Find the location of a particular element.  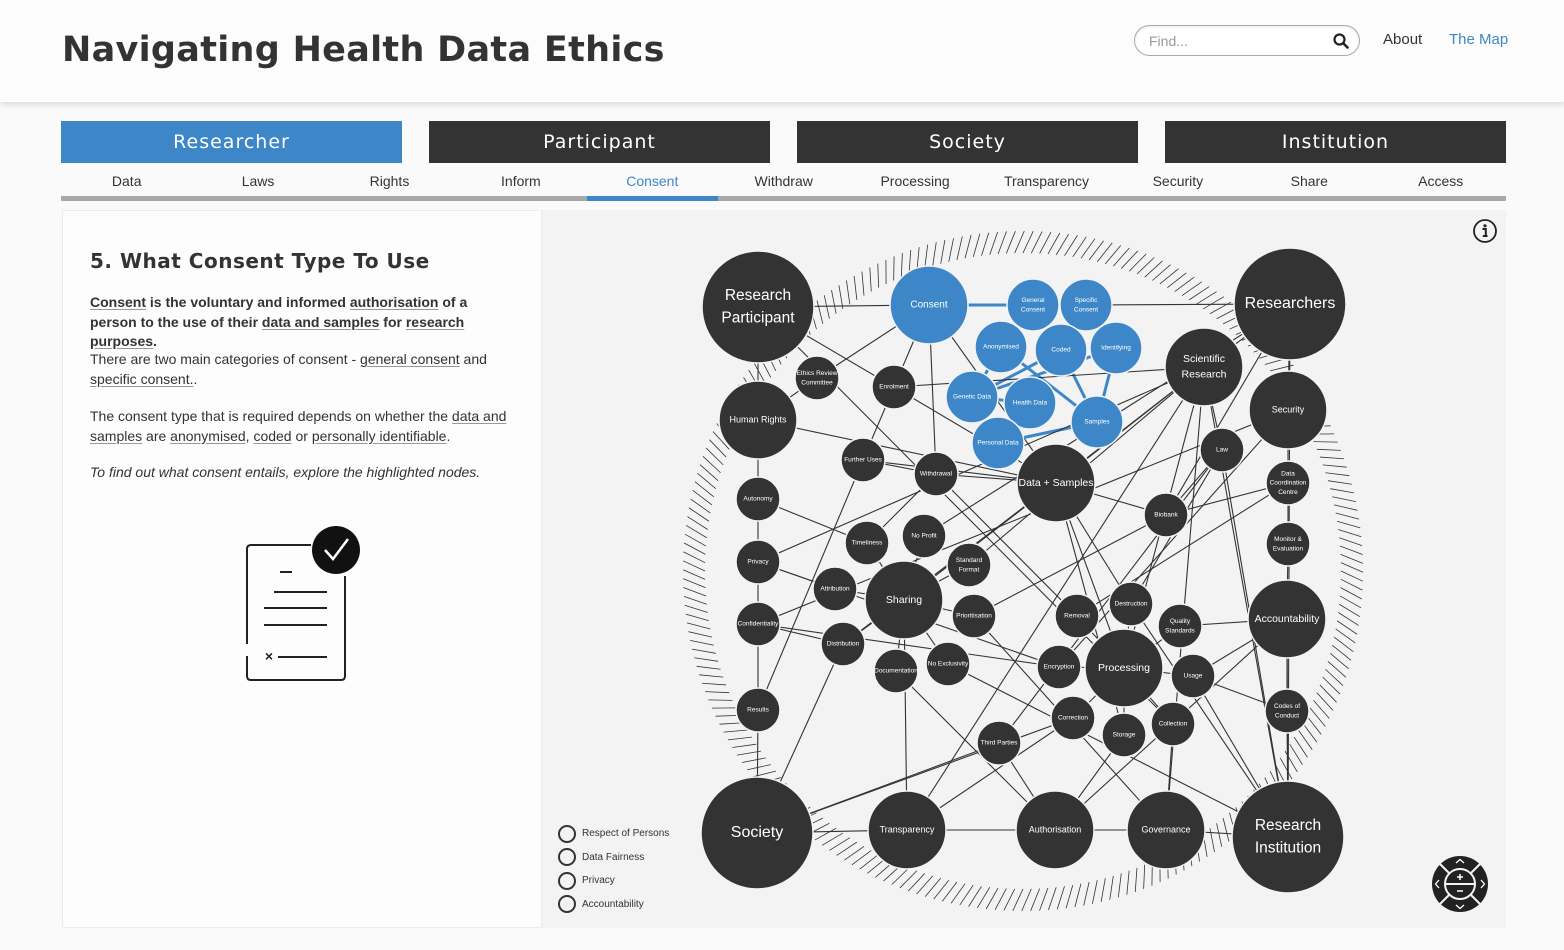

node-specific-consent: Specific Consent is located at coordinates (1086, 305).